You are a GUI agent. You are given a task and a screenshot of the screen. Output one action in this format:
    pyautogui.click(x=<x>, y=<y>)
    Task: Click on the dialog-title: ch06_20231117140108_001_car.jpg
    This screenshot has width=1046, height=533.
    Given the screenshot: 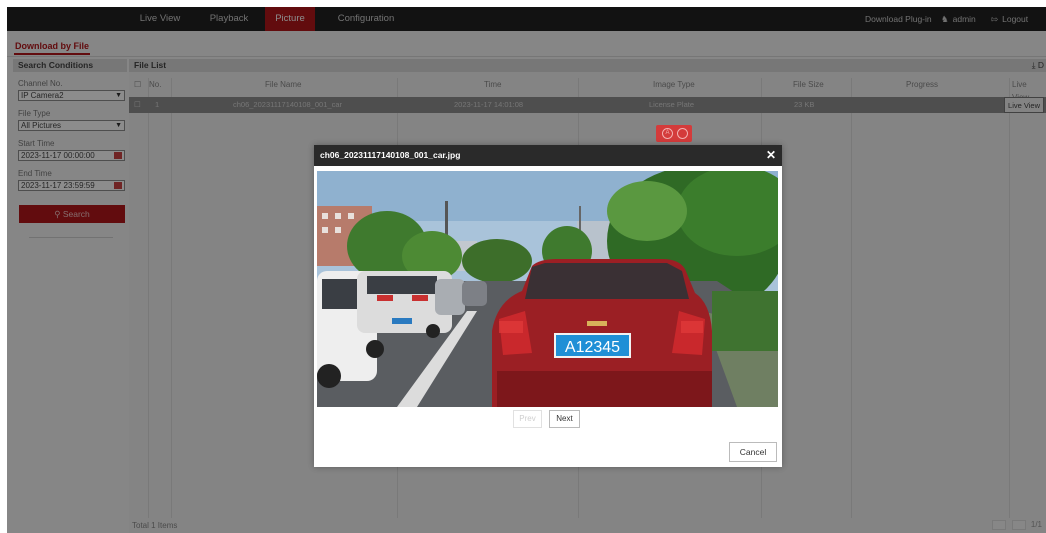 What is the action you would take?
    pyautogui.click(x=390, y=155)
    